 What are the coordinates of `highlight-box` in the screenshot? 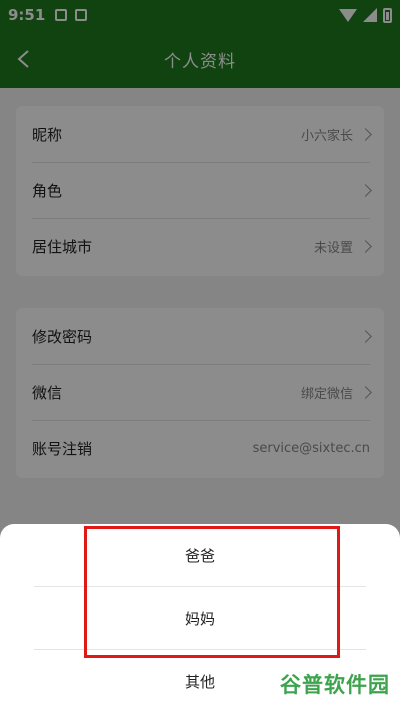 It's located at (212, 592).